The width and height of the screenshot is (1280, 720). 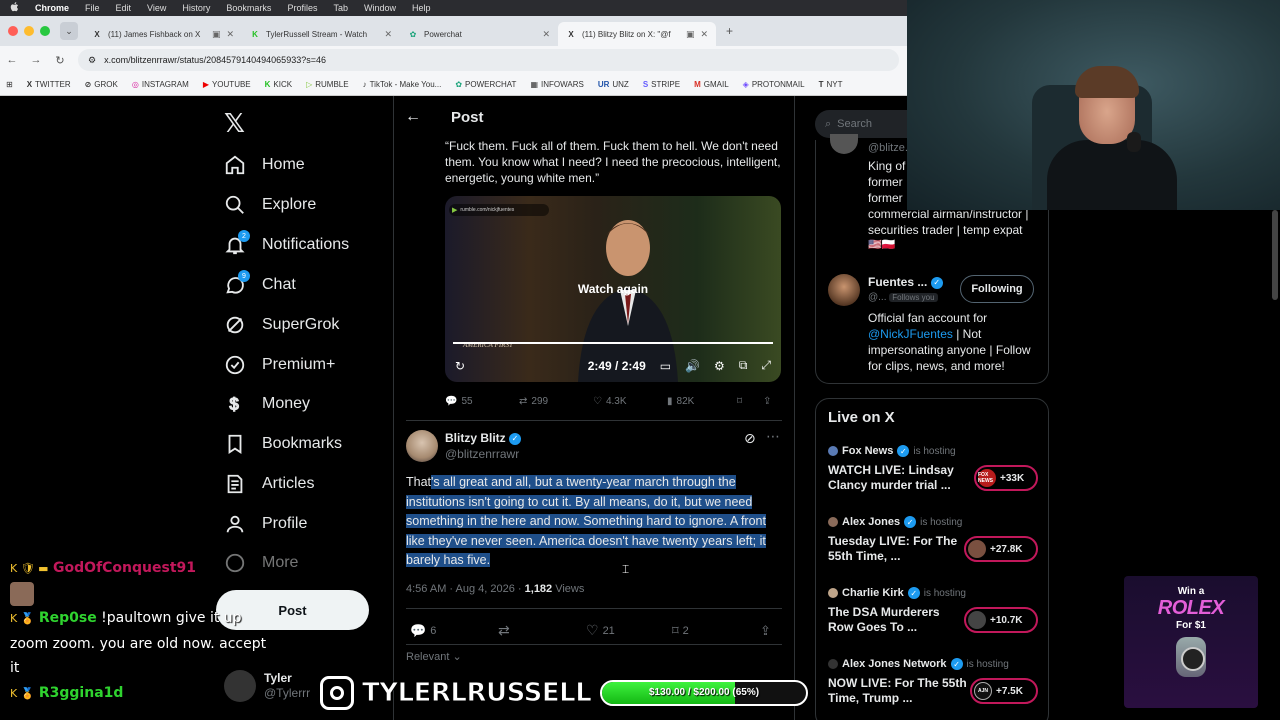 I want to click on bookmark-nyt: T NYT, so click(x=831, y=84).